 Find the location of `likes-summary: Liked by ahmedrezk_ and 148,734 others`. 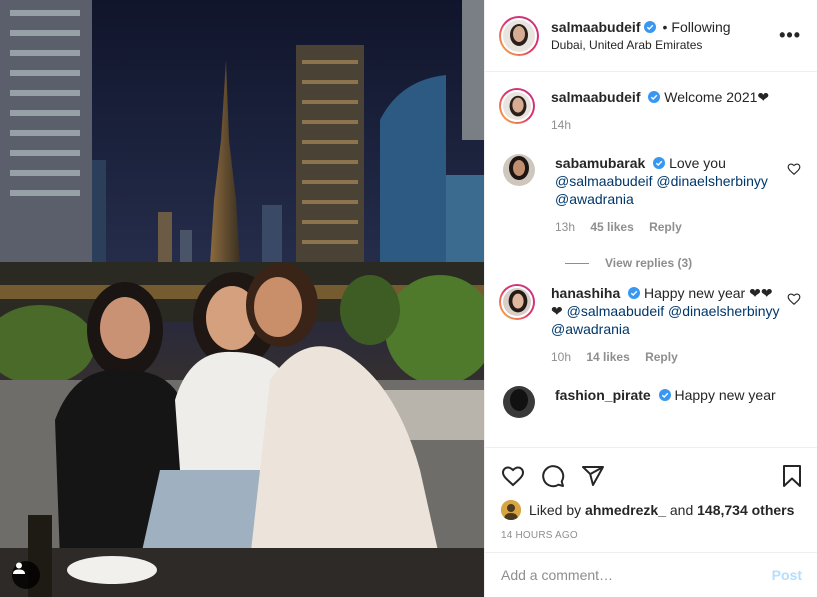

likes-summary: Liked by ahmedrezk_ and 148,734 others is located at coordinates (652, 510).